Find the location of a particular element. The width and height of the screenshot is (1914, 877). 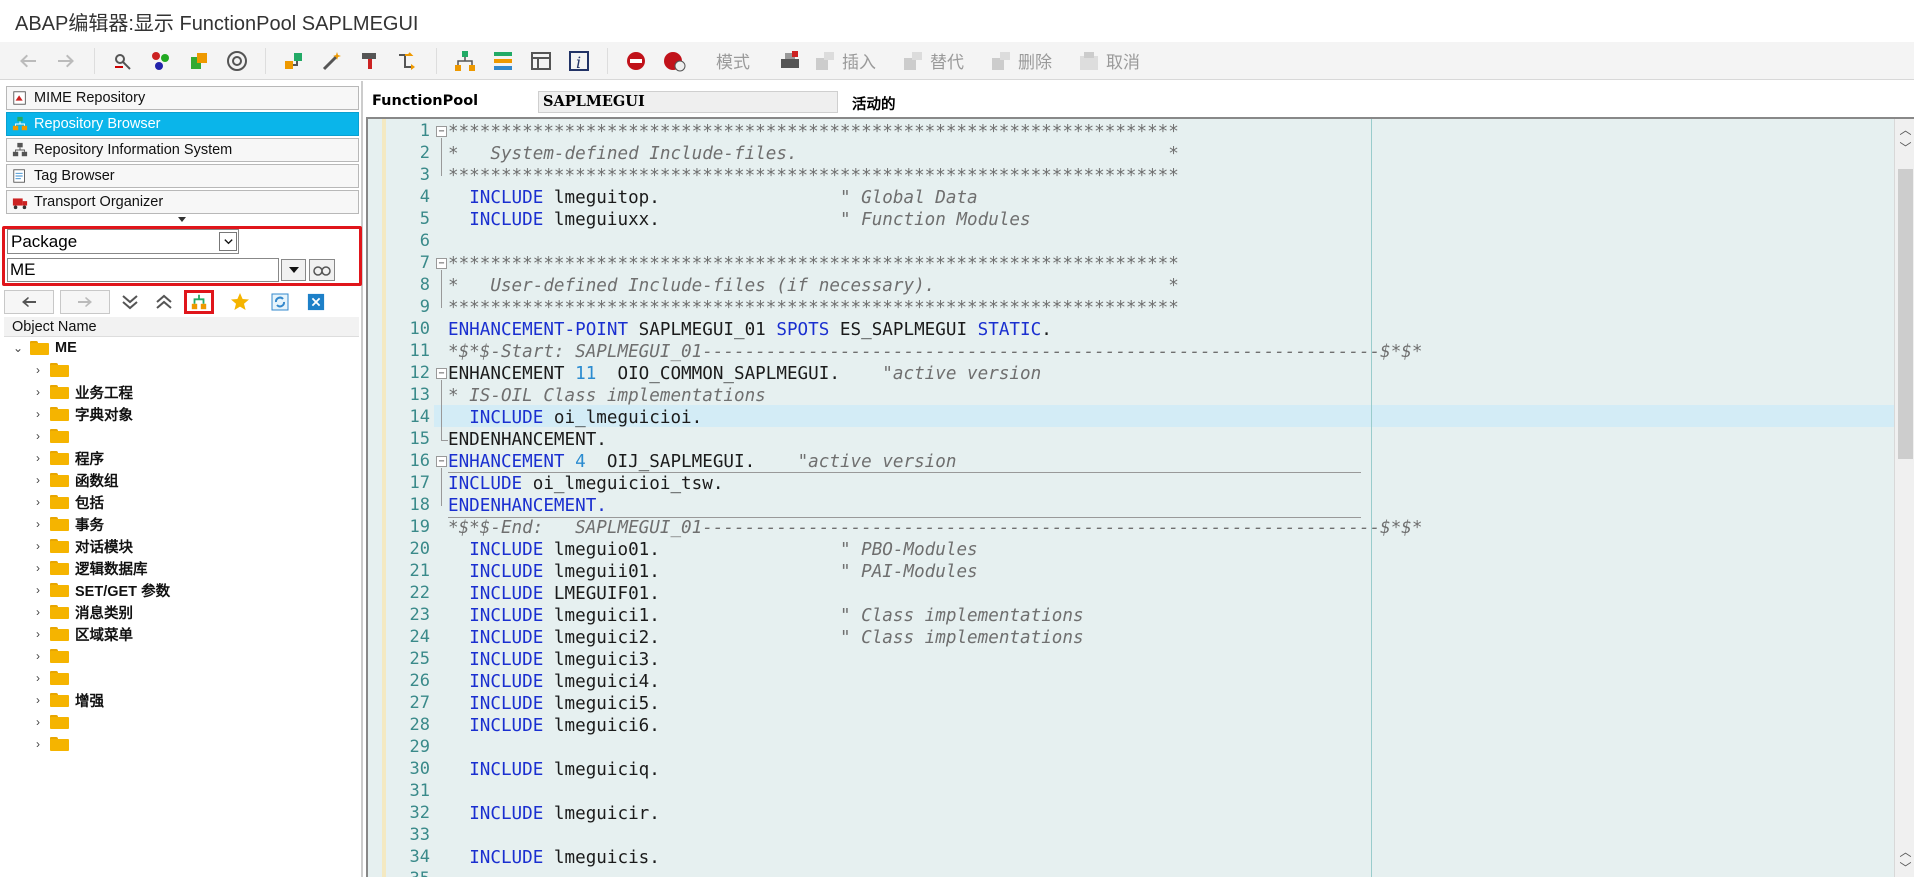

nav-repository-browser: Repository Browser is located at coordinates (182, 124).